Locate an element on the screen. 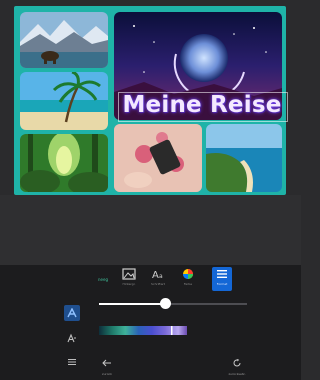 Image resolution: width=320 pixels, height=380 pixels. text-align-icon is located at coordinates (222, 274).